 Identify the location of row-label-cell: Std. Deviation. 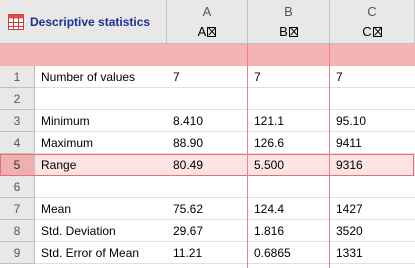
(101, 231).